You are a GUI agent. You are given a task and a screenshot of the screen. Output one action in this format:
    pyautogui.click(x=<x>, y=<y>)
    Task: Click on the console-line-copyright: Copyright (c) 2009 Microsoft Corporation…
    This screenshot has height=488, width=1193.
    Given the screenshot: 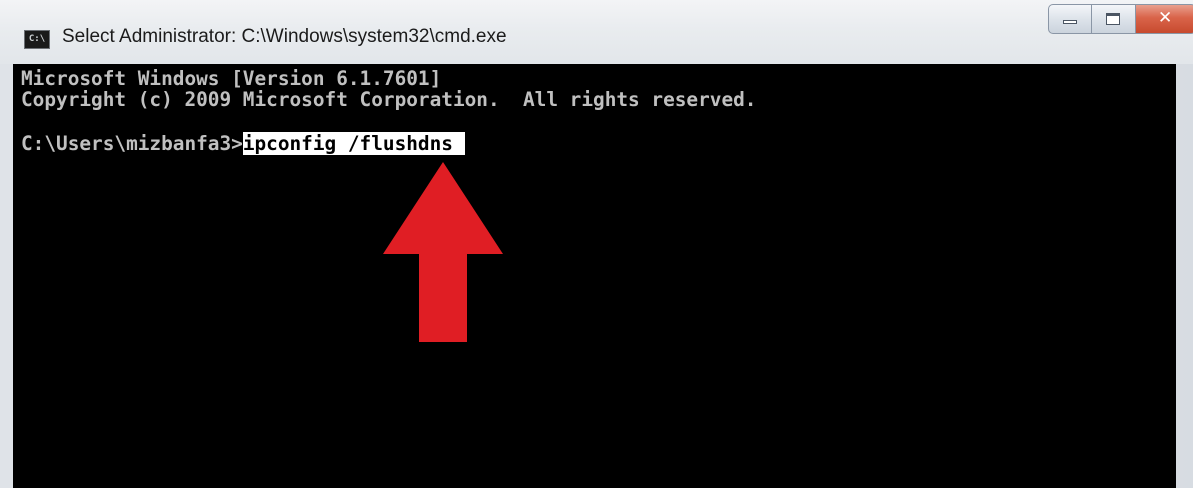 What is the action you would take?
    pyautogui.click(x=389, y=99)
    